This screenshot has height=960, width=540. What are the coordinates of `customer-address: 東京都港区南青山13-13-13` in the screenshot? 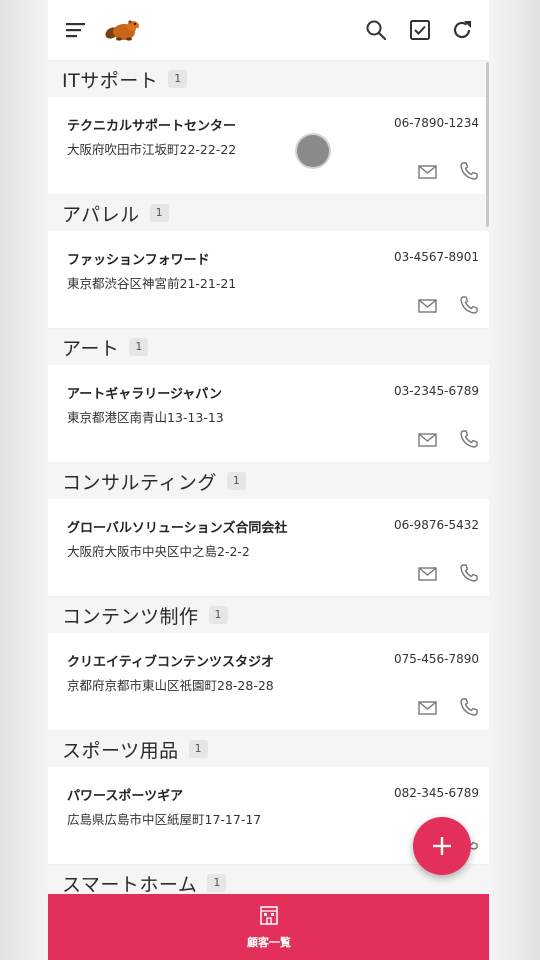 It's located at (145, 417).